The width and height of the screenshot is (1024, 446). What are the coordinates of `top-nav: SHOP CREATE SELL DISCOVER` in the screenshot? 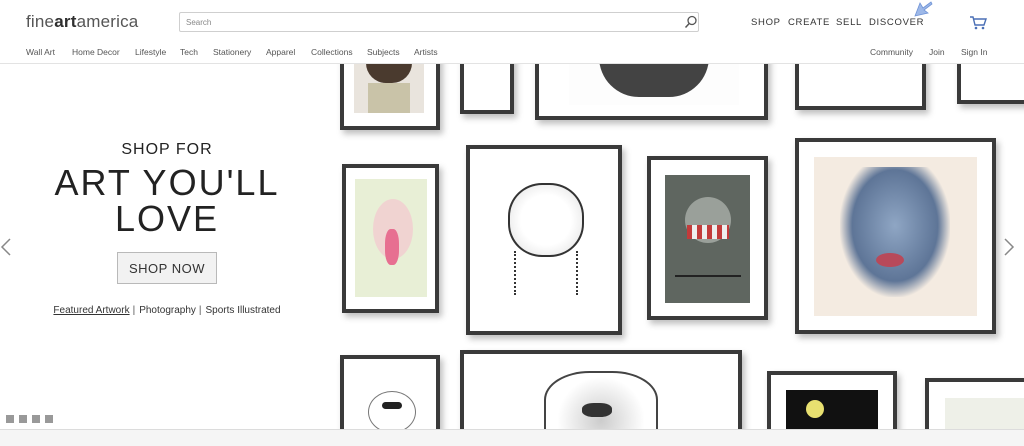 It's located at (512, 24).